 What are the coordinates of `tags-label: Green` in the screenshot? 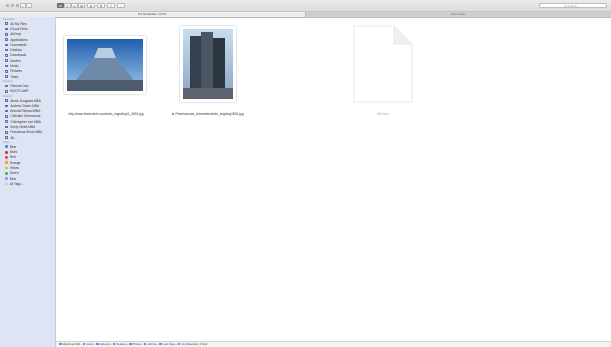 It's located at (14, 173).